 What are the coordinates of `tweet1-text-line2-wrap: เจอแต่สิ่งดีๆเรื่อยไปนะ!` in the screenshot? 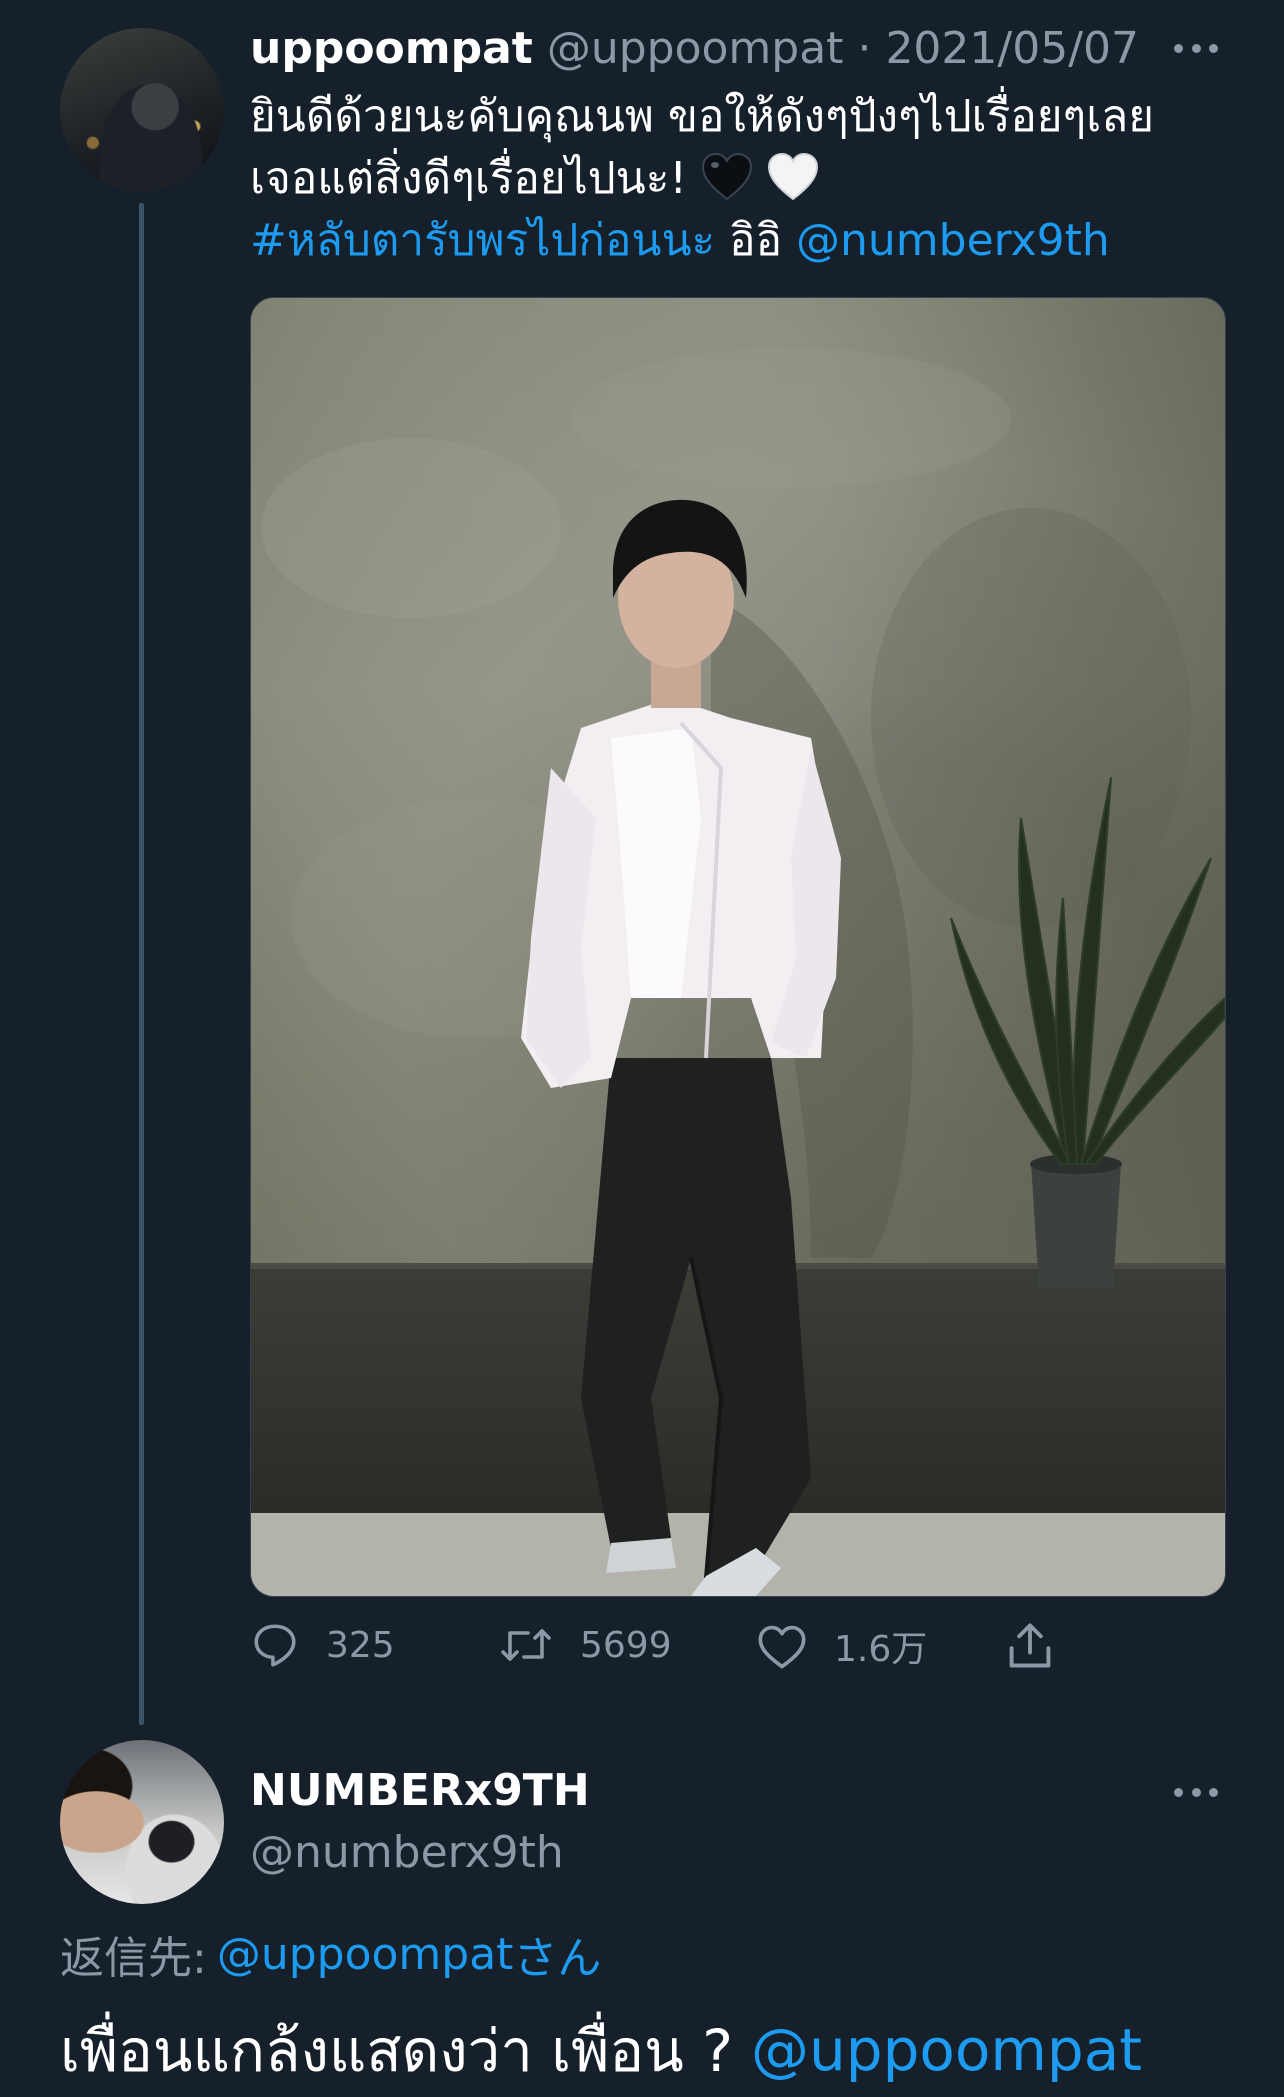 It's located at (750, 179).